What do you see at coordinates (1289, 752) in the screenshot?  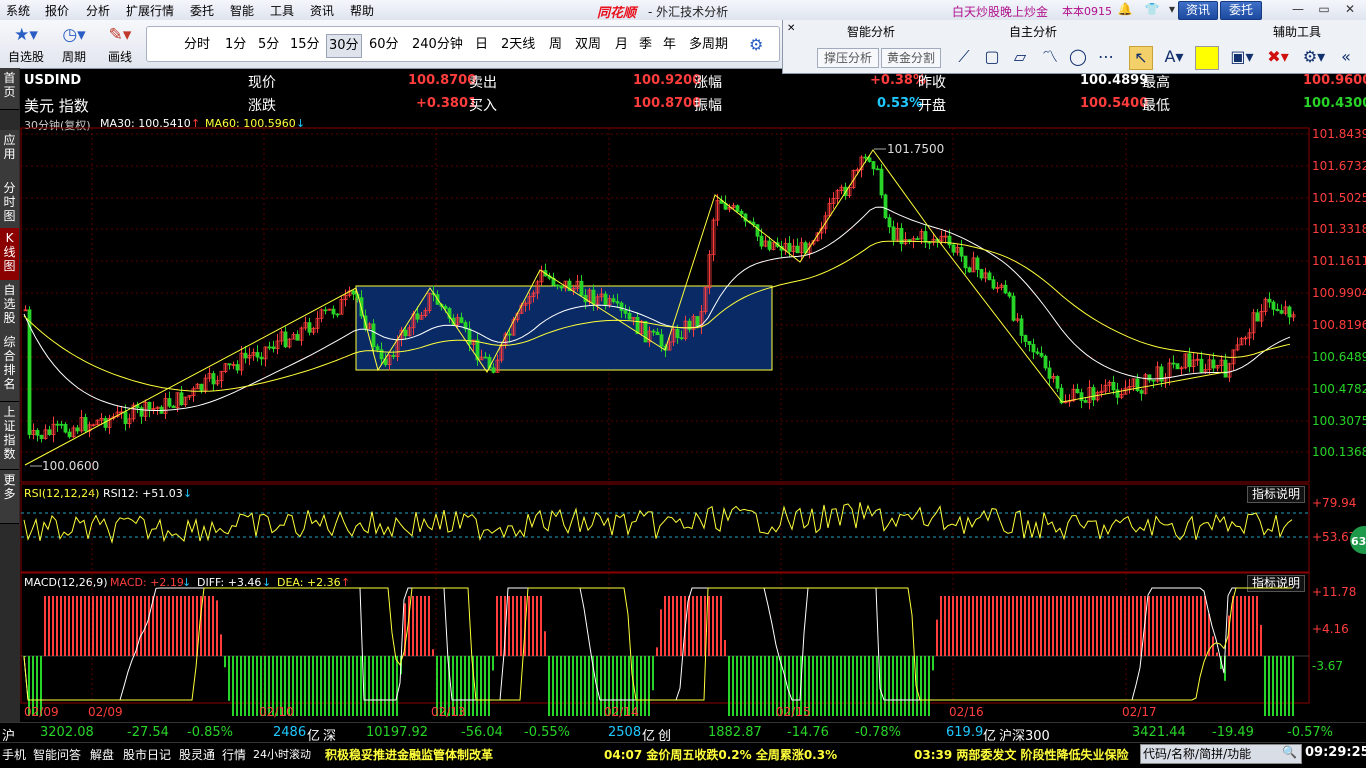 I see `search-icon: 🔍` at bounding box center [1289, 752].